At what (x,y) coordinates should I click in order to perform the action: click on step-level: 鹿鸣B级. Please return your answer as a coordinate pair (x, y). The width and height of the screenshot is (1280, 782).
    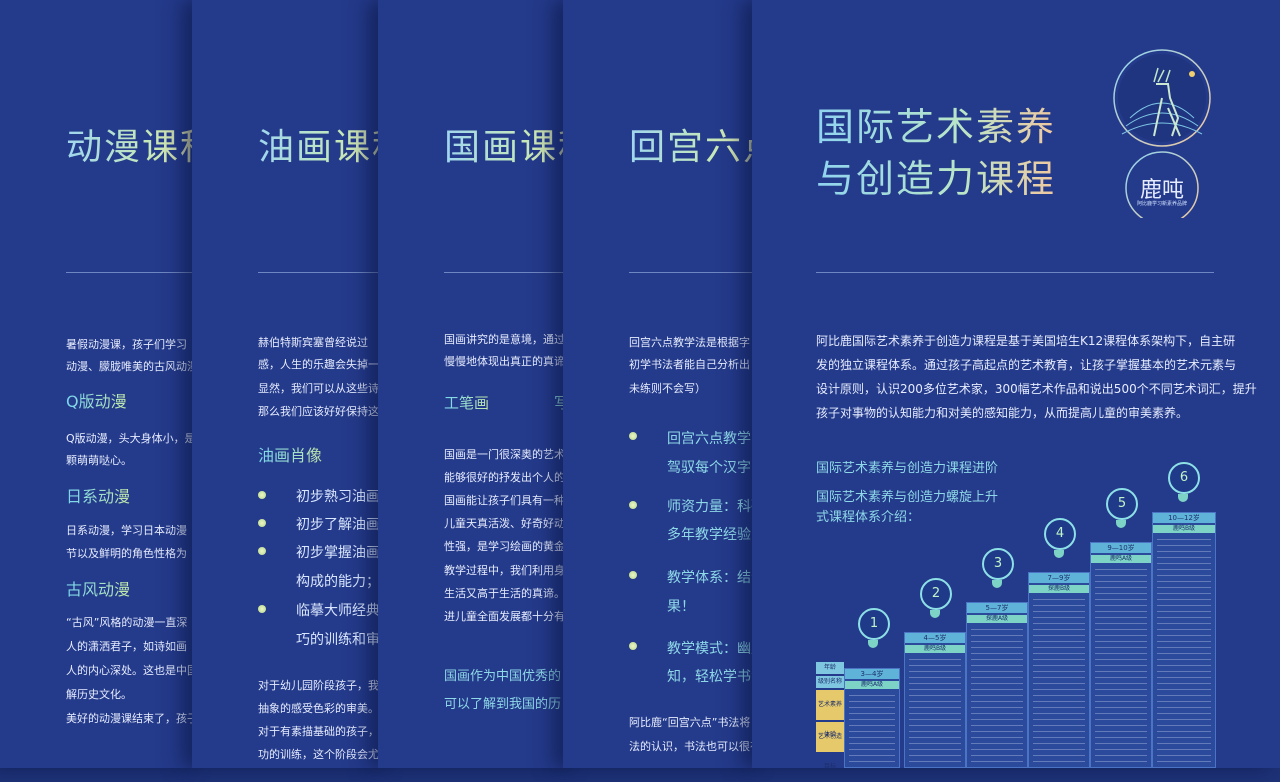
    Looking at the image, I should click on (1184, 529).